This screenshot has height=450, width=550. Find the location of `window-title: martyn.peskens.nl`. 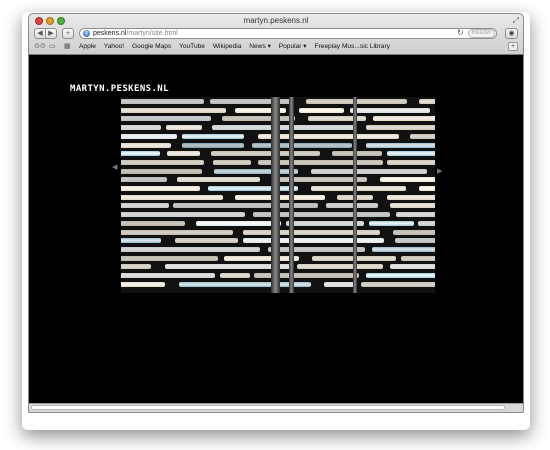

window-title: martyn.peskens.nl is located at coordinates (276, 20).